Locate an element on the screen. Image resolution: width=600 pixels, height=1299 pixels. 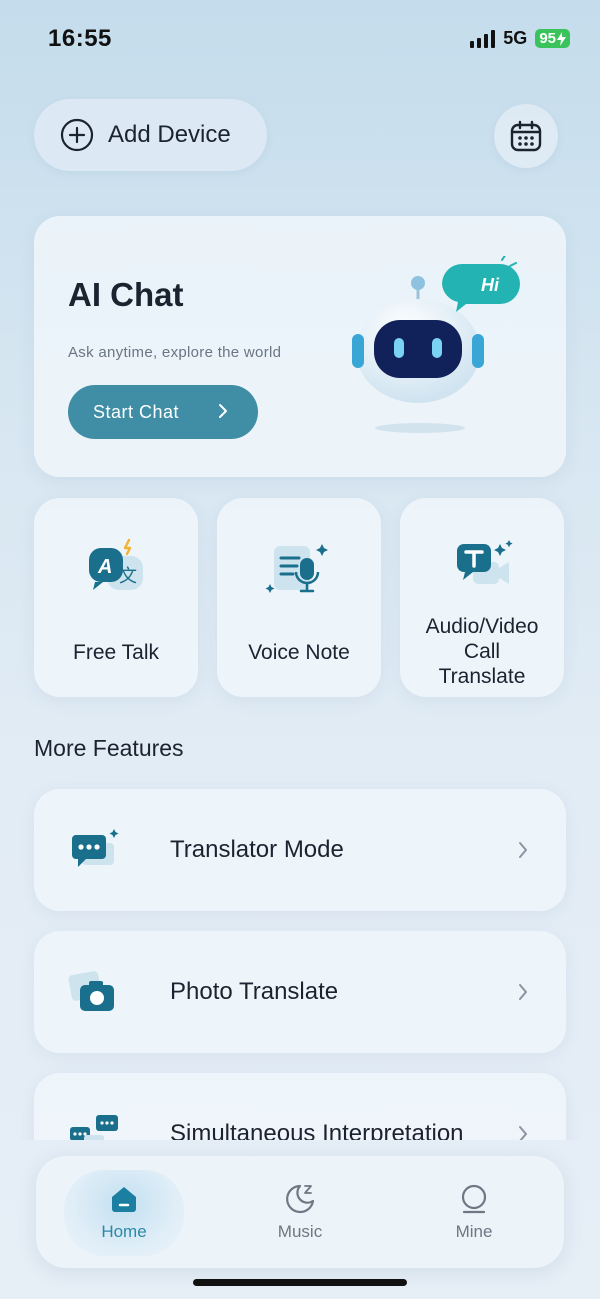
chat-bubbles-icon is located at coordinates (95, 848).